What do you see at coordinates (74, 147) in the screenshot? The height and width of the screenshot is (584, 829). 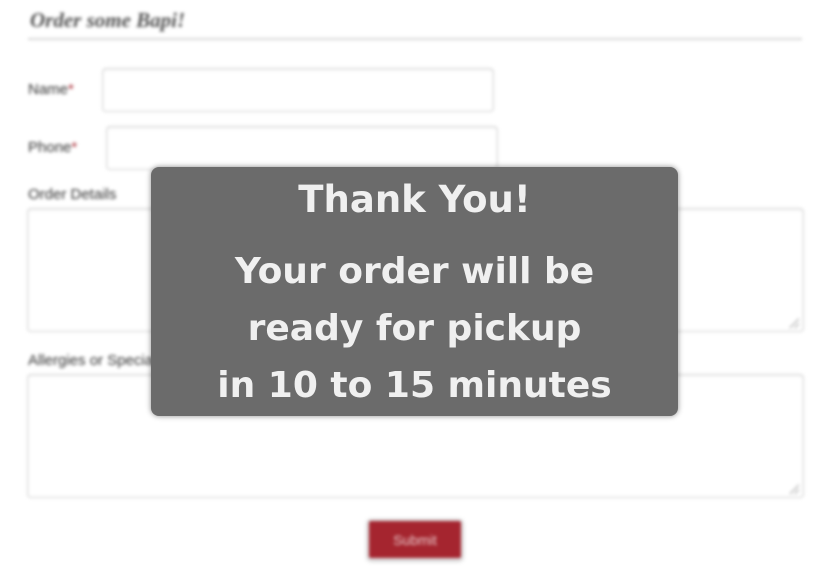 I see `phone-required-marker: *` at bounding box center [74, 147].